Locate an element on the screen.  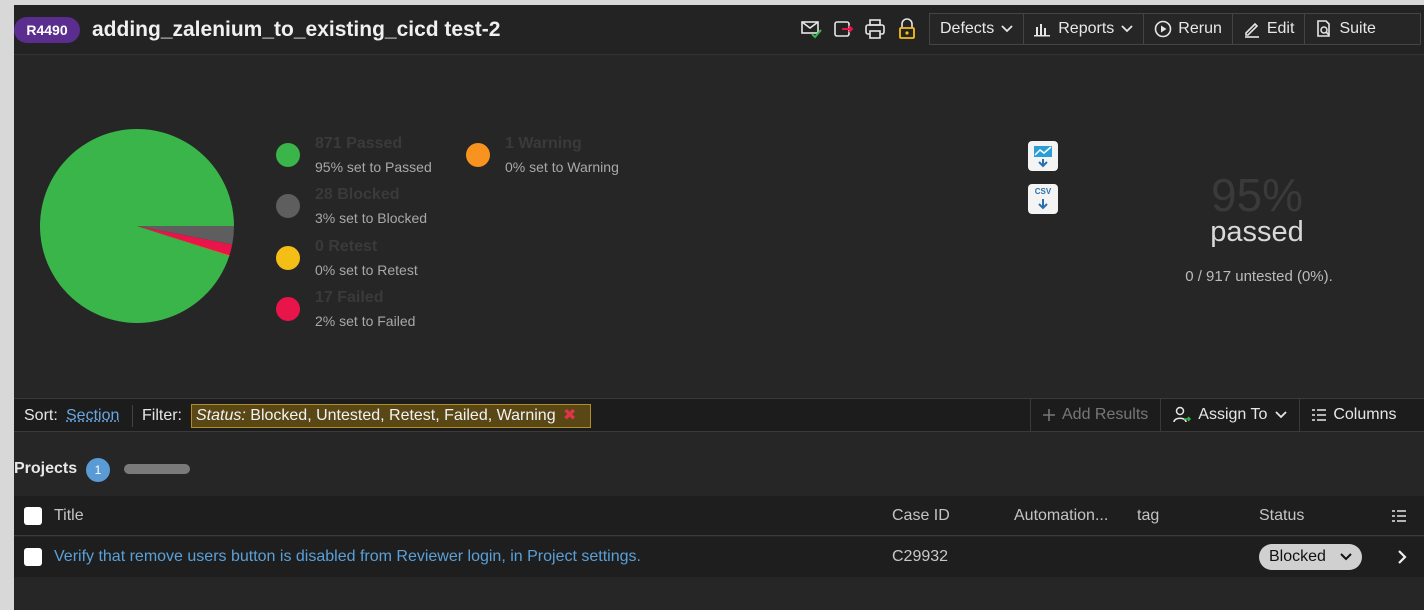
select-all-checkbox is located at coordinates (33, 516).